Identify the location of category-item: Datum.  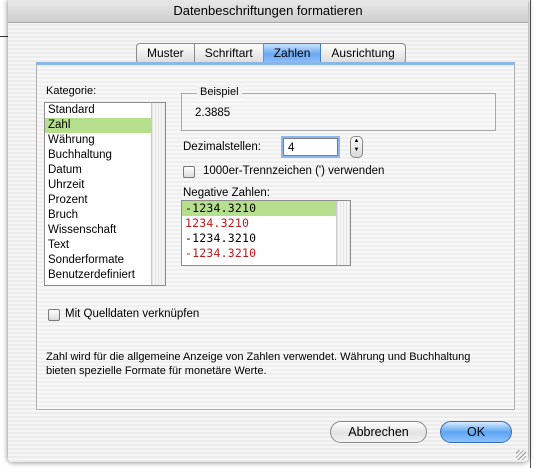
(105, 170).